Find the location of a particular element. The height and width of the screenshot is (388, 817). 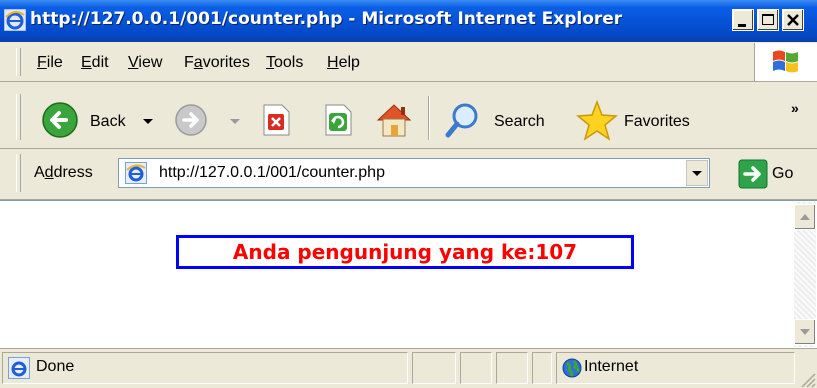

internet-globe-icon is located at coordinates (572, 368).